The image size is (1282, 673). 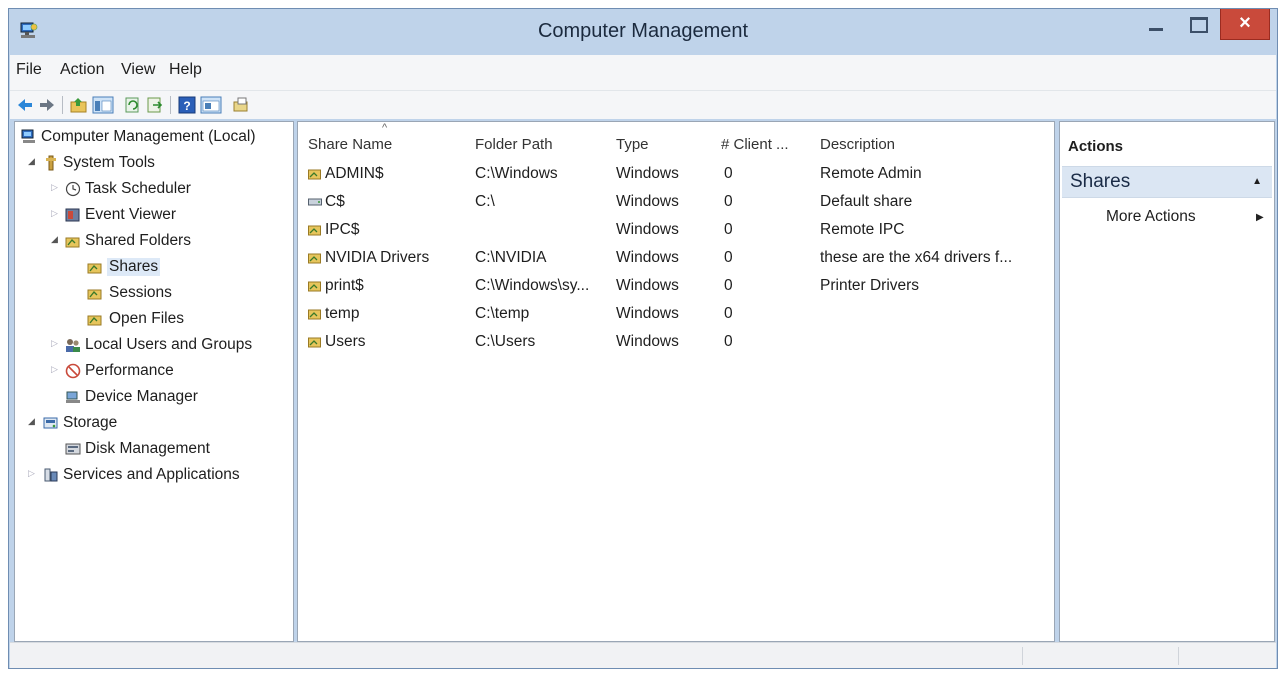 What do you see at coordinates (169, 344) in the screenshot?
I see `tree-item-label: Local Users and Groups` at bounding box center [169, 344].